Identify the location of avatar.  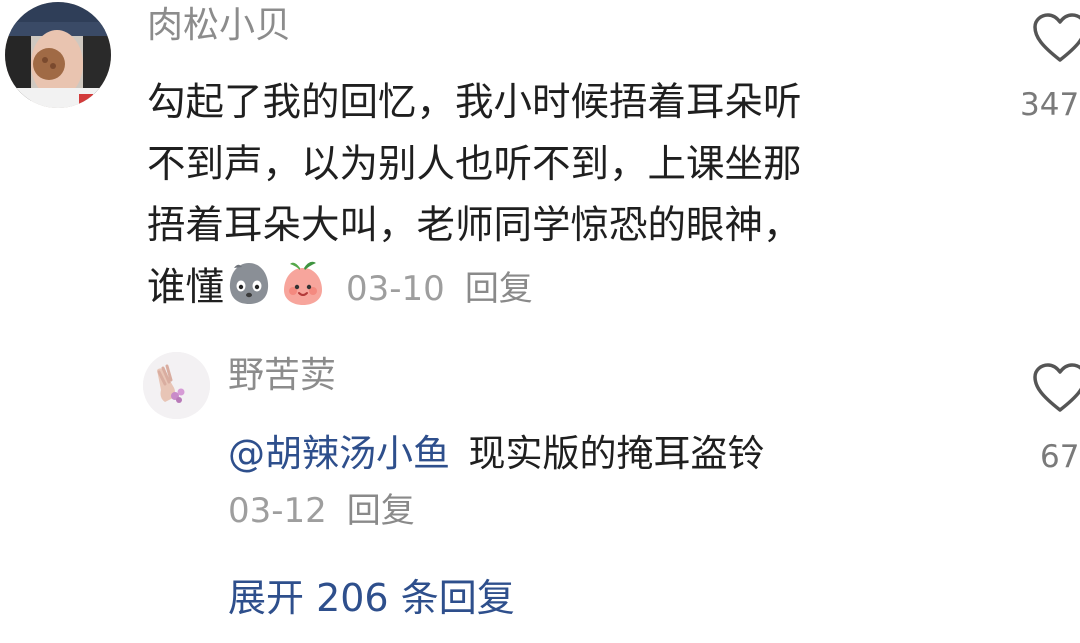
(58, 55).